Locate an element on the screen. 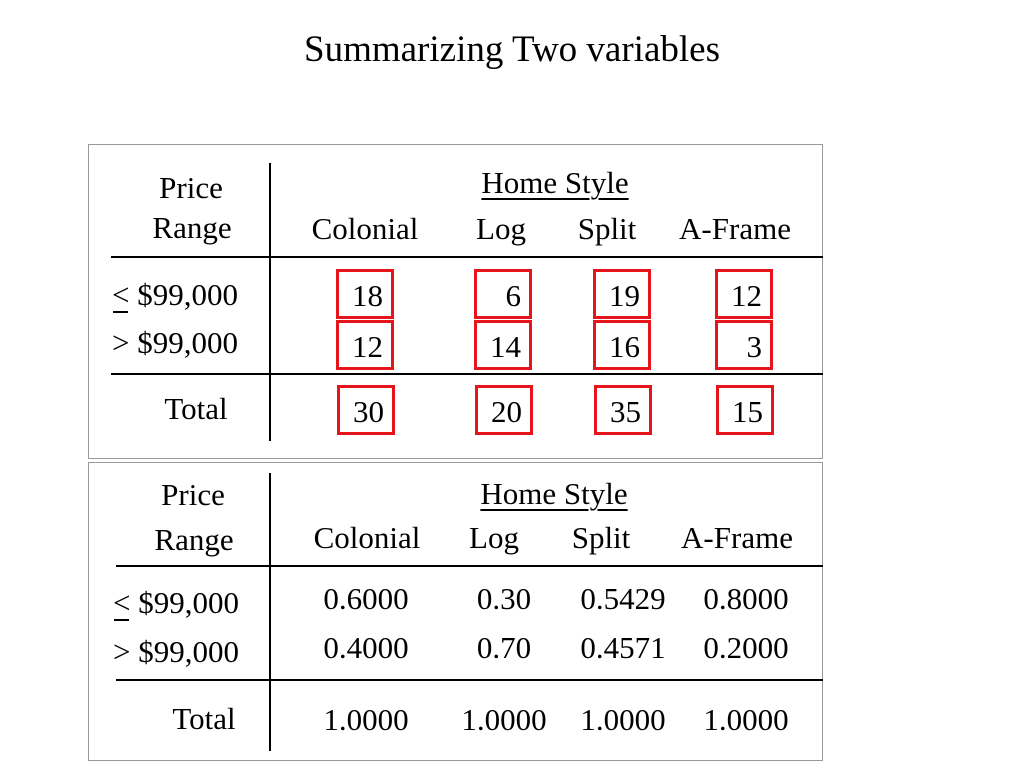  cell-value: 3 is located at coordinates (754, 346).